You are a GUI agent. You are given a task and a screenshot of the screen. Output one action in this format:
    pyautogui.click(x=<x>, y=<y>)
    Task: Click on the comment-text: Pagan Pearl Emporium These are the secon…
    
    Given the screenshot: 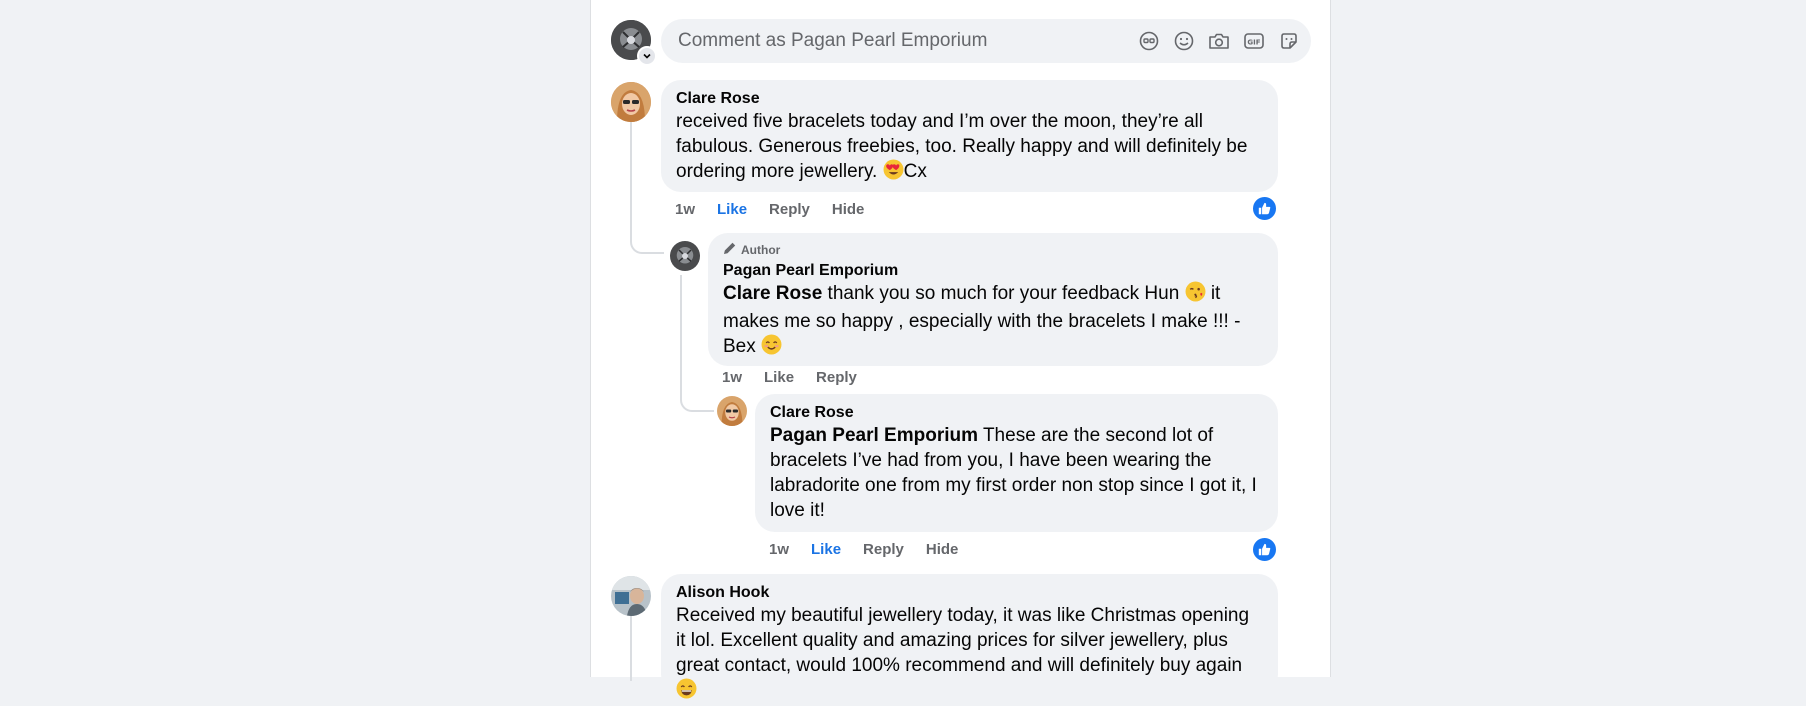 What is the action you would take?
    pyautogui.click(x=1013, y=473)
    